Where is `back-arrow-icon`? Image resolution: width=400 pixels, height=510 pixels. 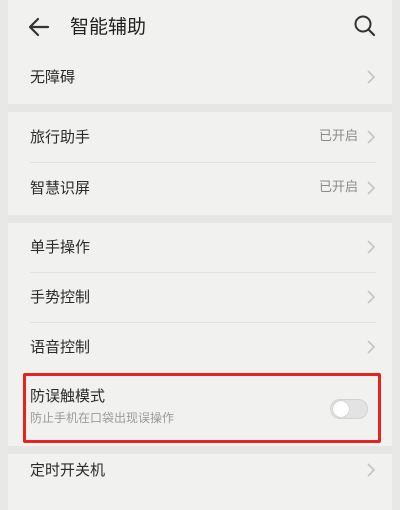 back-arrow-icon is located at coordinates (39, 27).